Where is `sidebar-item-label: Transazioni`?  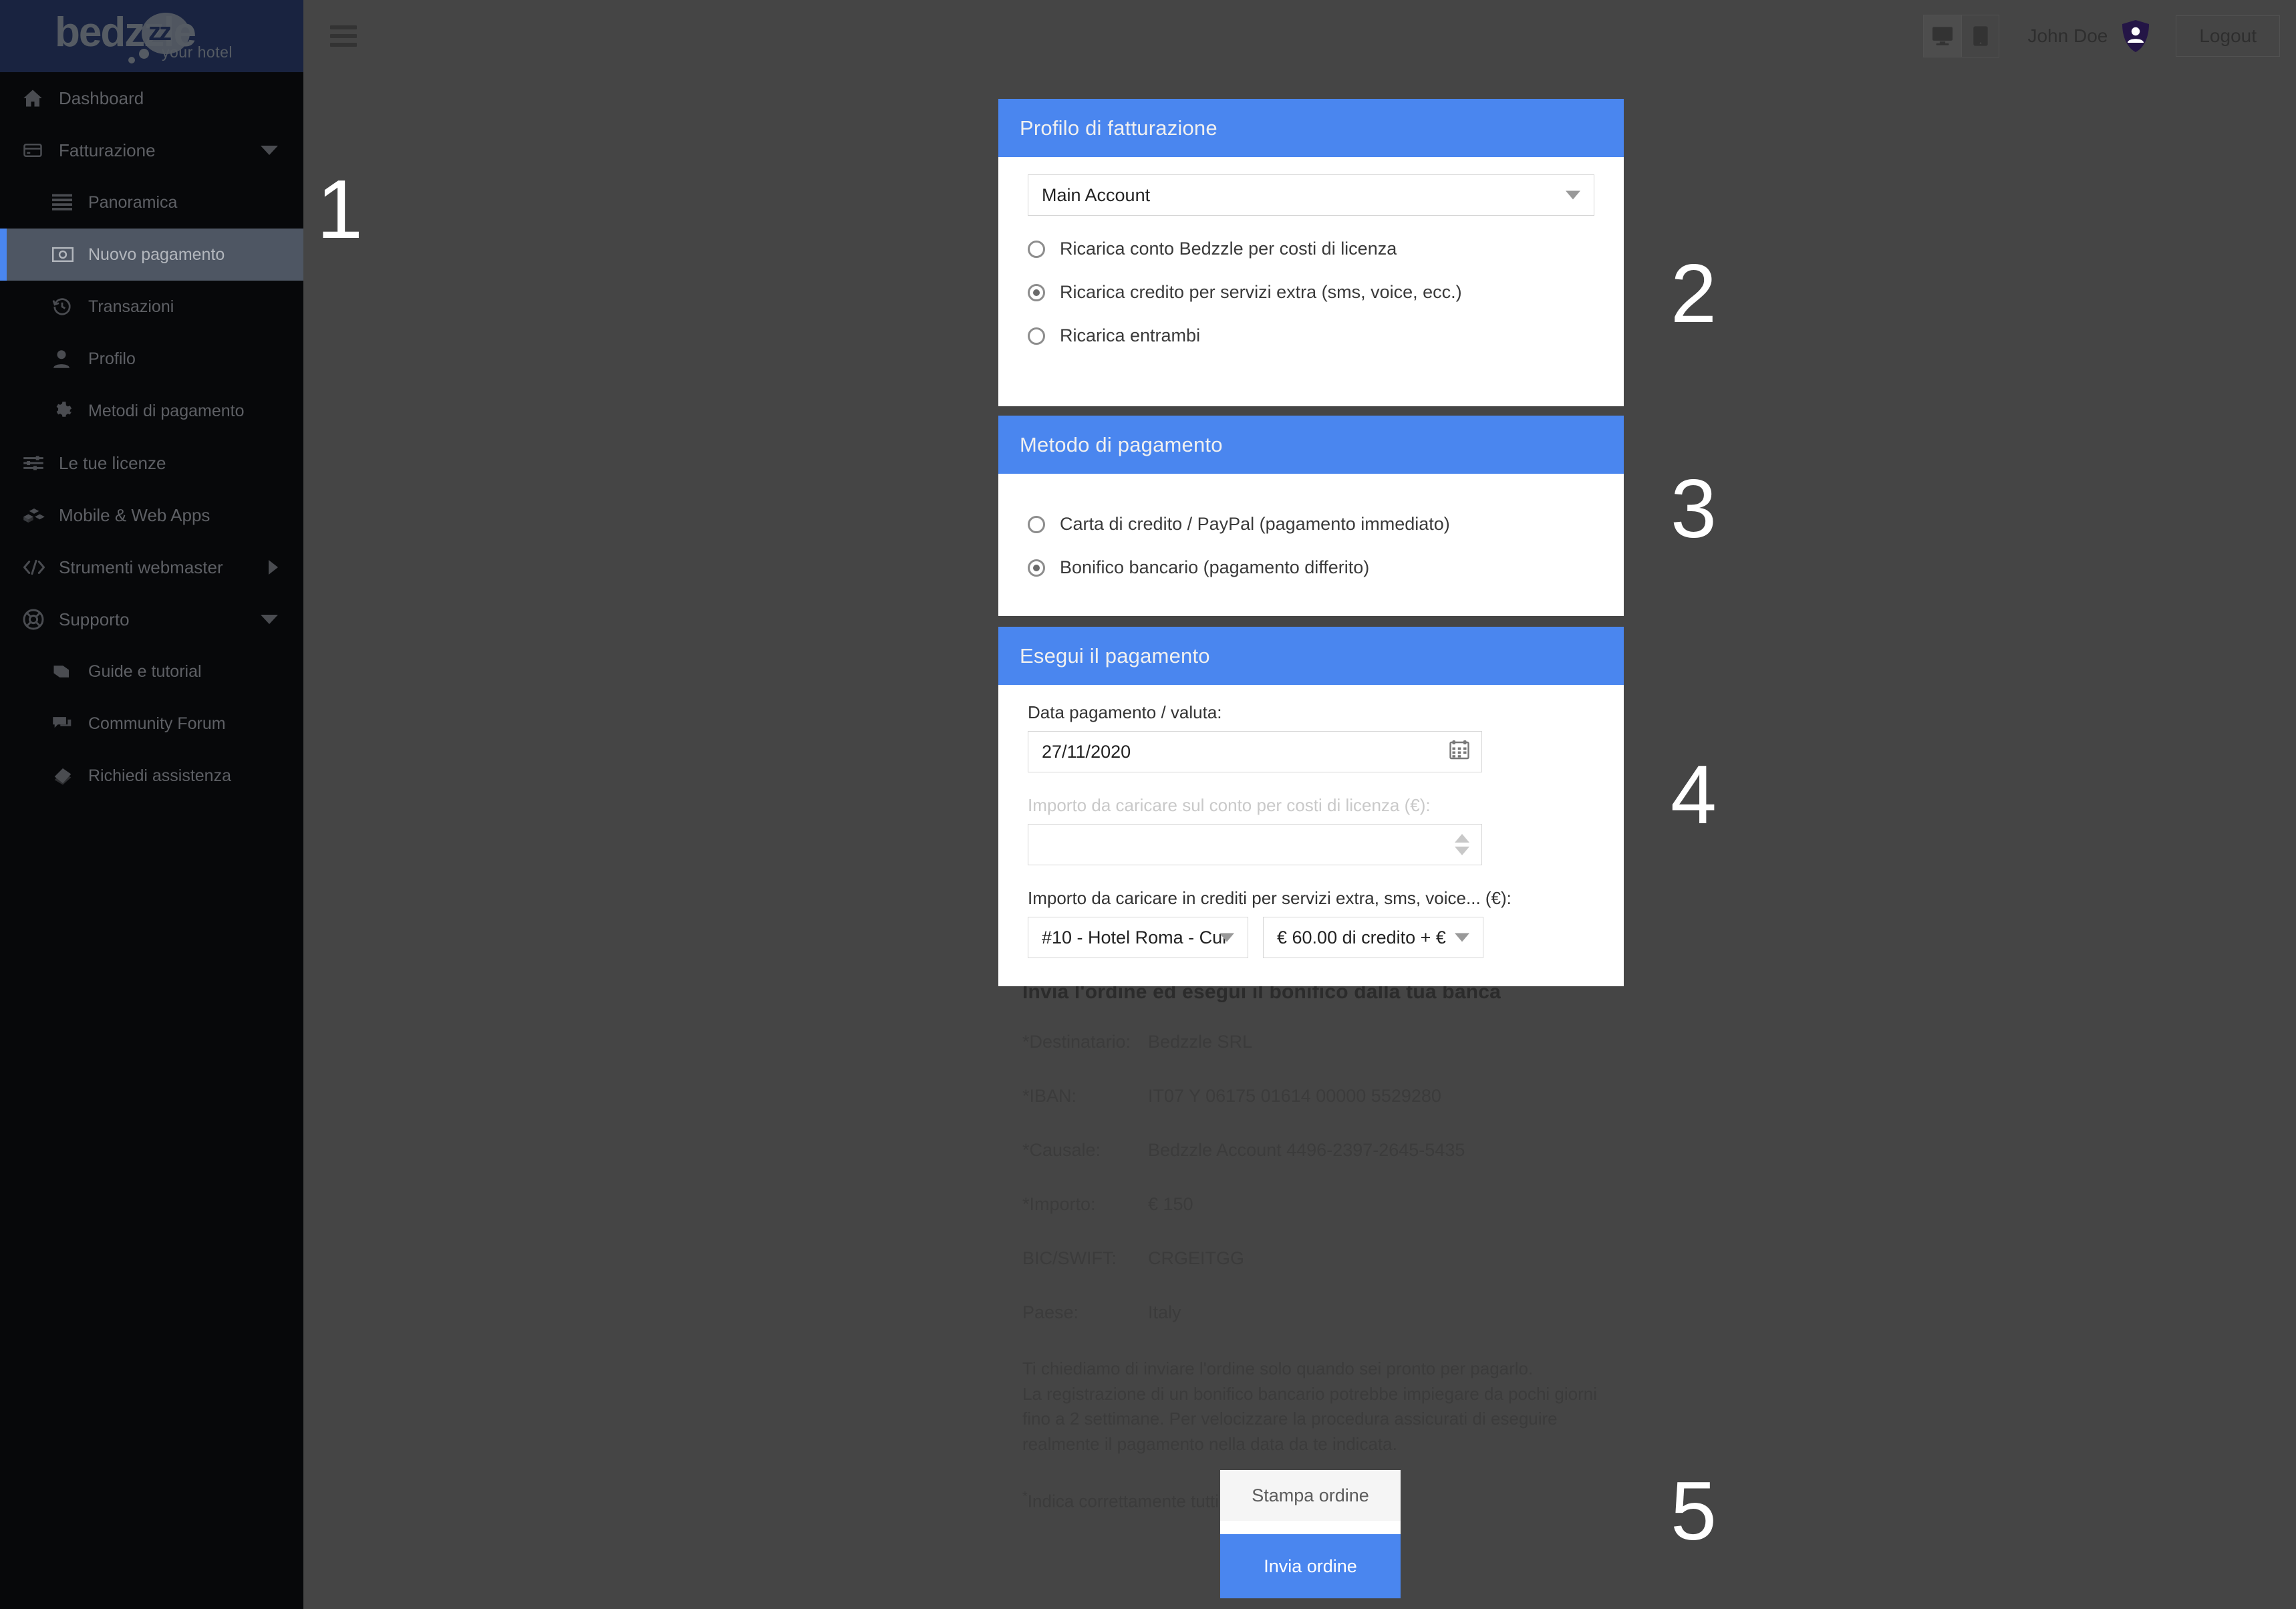 sidebar-item-label: Transazioni is located at coordinates (131, 306).